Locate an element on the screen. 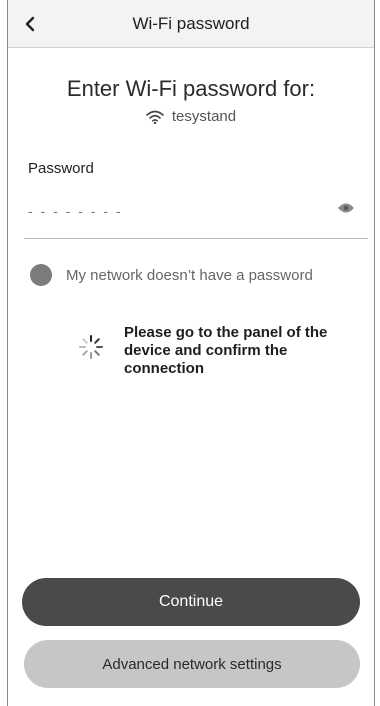 This screenshot has height=706, width=380. spinner-icon is located at coordinates (91, 347).